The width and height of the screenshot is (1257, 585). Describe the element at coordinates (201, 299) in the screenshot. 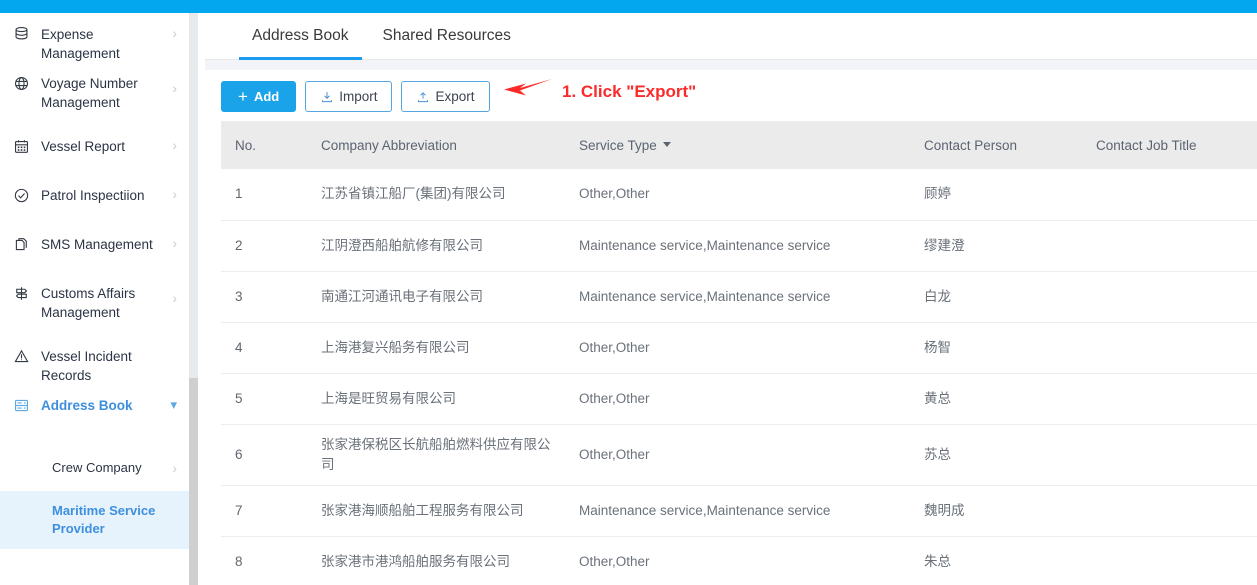

I see `sidebar-divider` at that location.